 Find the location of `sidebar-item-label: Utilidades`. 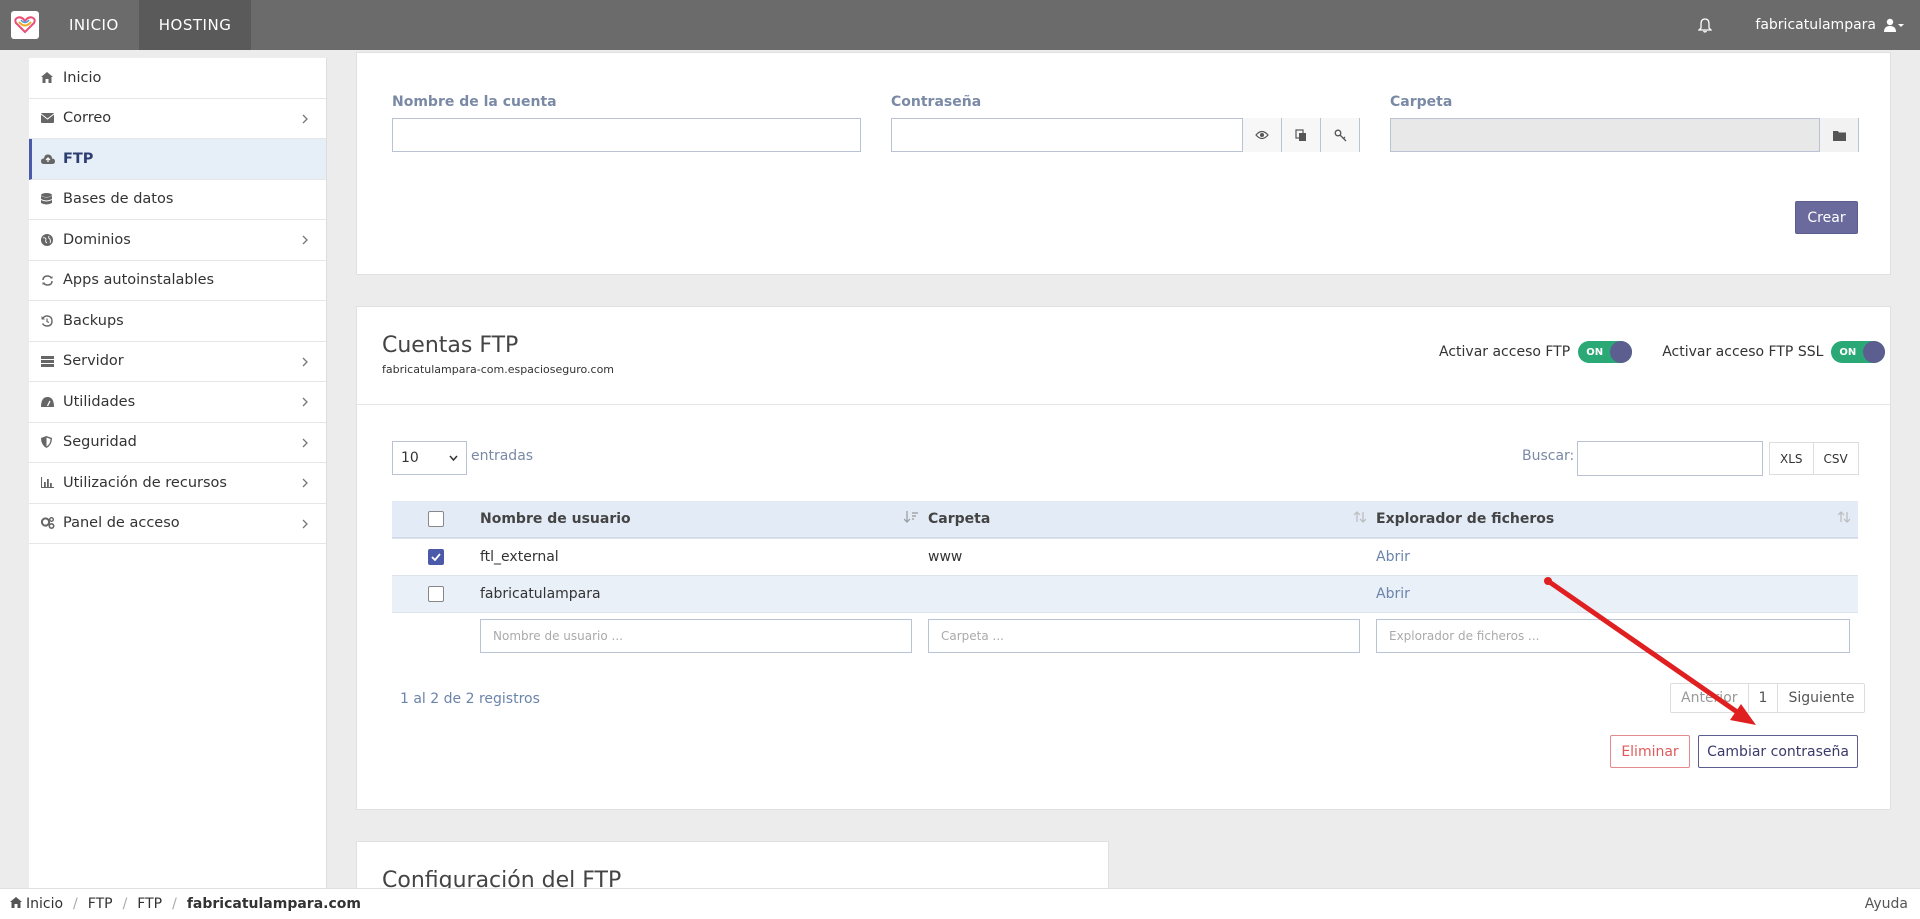

sidebar-item-label: Utilidades is located at coordinates (99, 401).